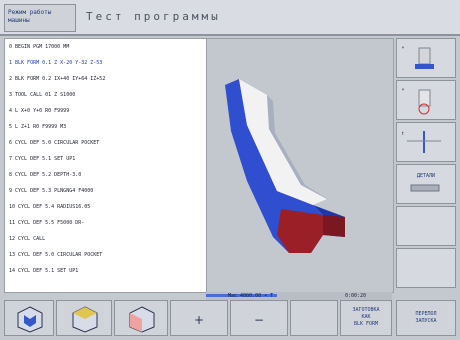 The height and width of the screenshot is (340, 460). I want to click on blk-form-button: ЗАГОТОВКА КАК BLK FORM, so click(366, 318).